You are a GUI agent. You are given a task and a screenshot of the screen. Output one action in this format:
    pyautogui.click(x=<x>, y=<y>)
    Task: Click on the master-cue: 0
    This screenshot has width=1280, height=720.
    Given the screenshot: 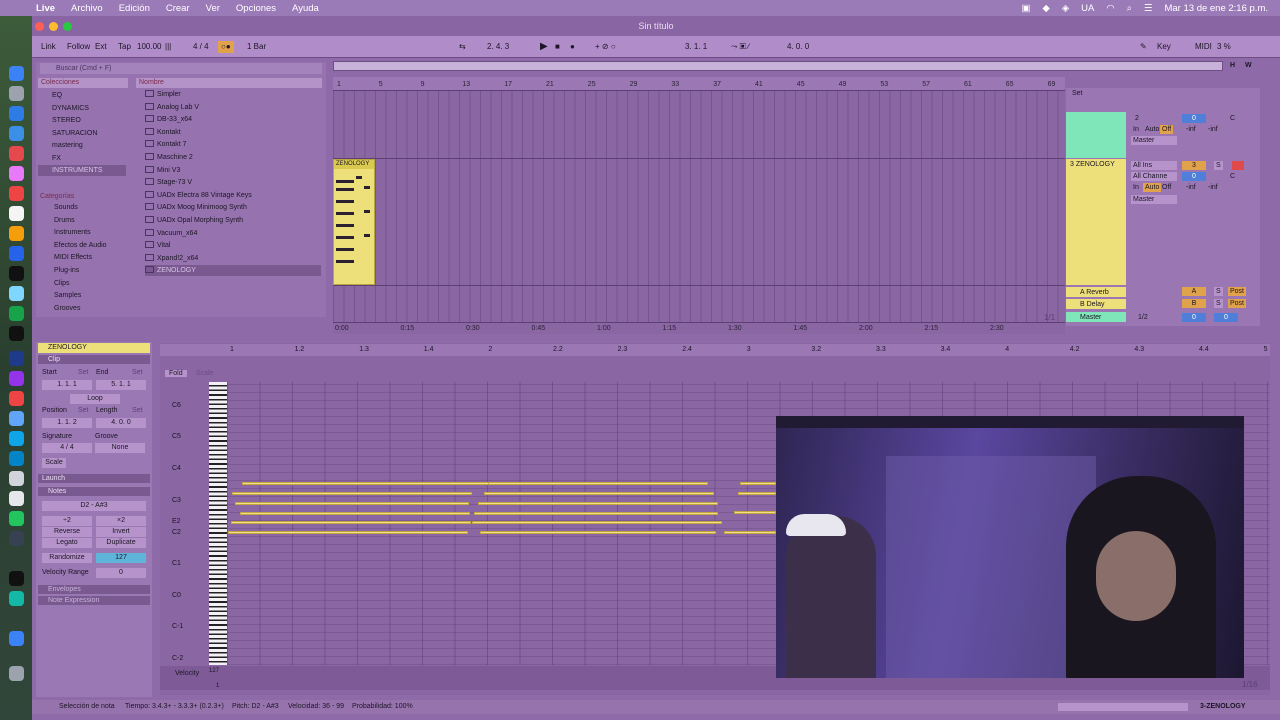 What is the action you would take?
    pyautogui.click(x=1226, y=317)
    